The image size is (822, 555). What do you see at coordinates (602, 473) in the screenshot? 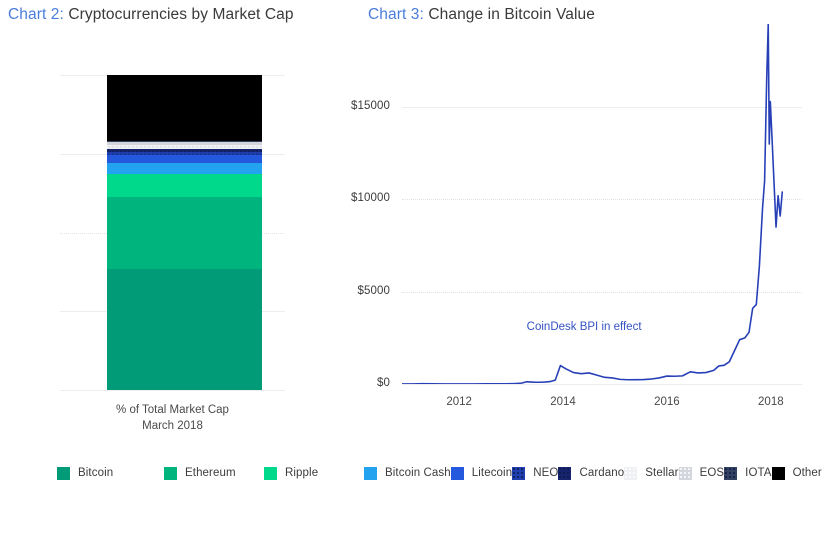
I see `legend-item-label: Cardano` at bounding box center [602, 473].